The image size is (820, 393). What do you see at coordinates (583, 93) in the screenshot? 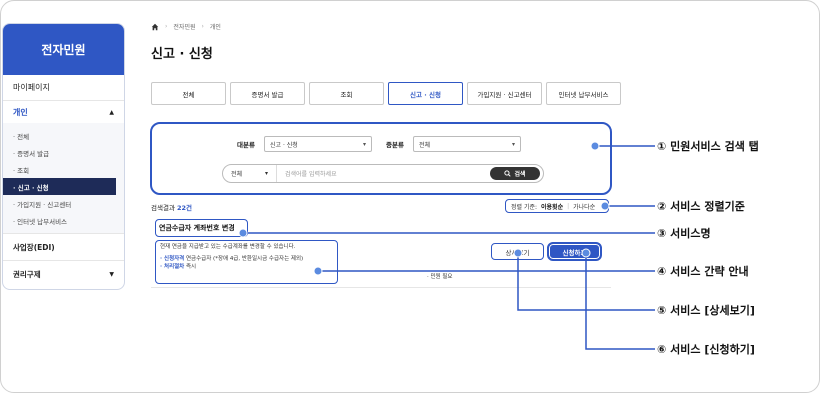
I see `tab-internet-payment: 인터넷 납부서비스` at bounding box center [583, 93].